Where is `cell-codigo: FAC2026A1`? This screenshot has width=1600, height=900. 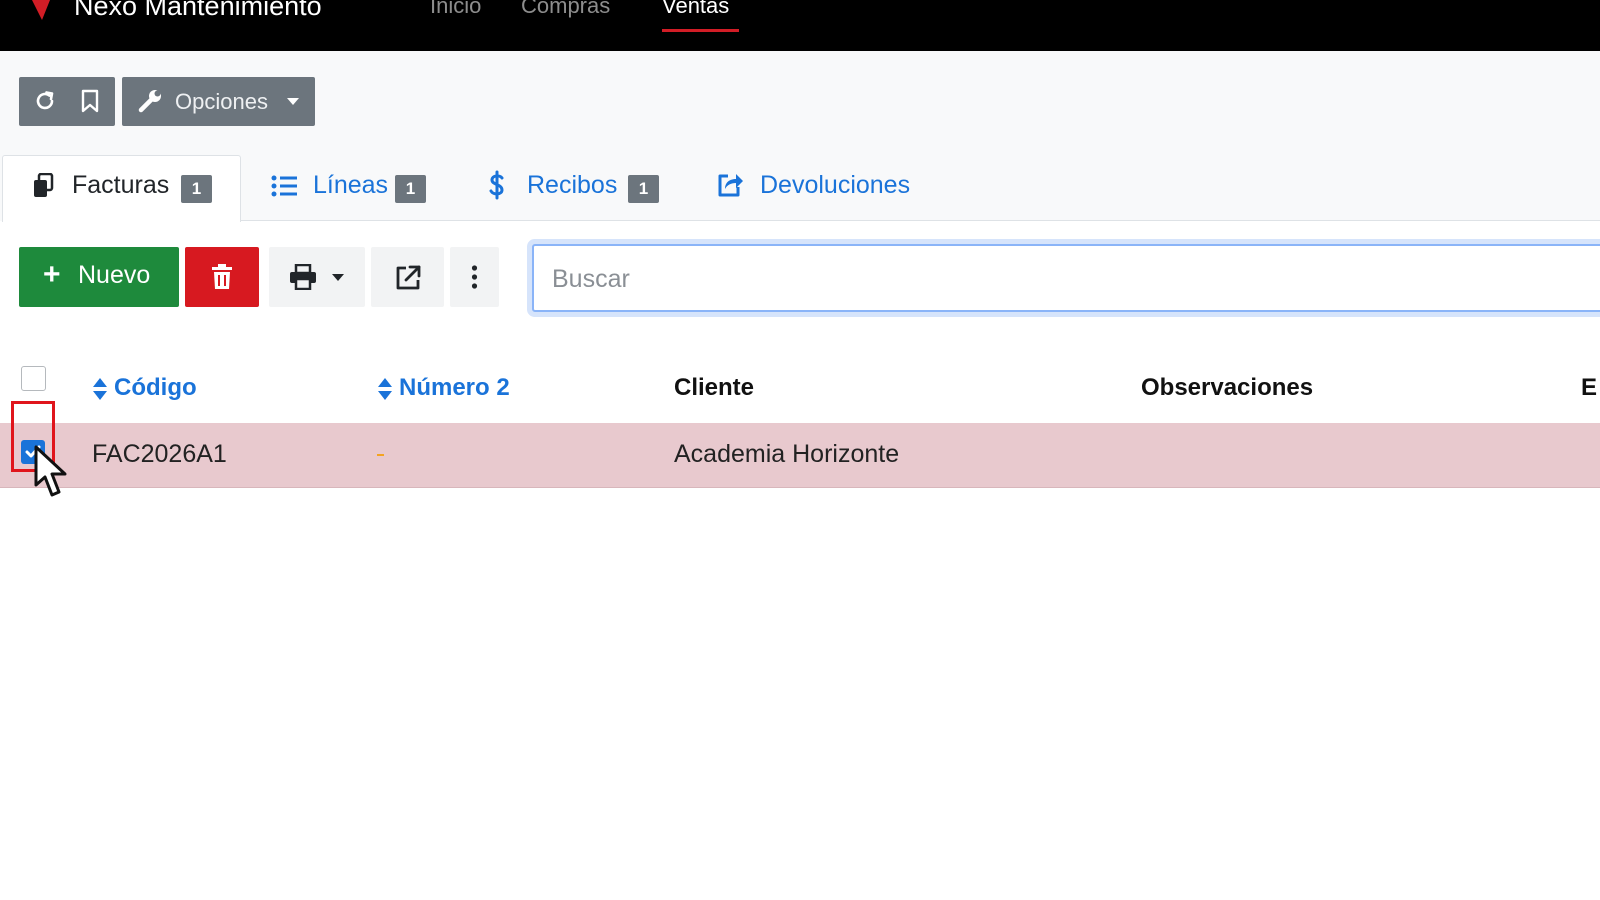 cell-codigo: FAC2026A1 is located at coordinates (159, 454).